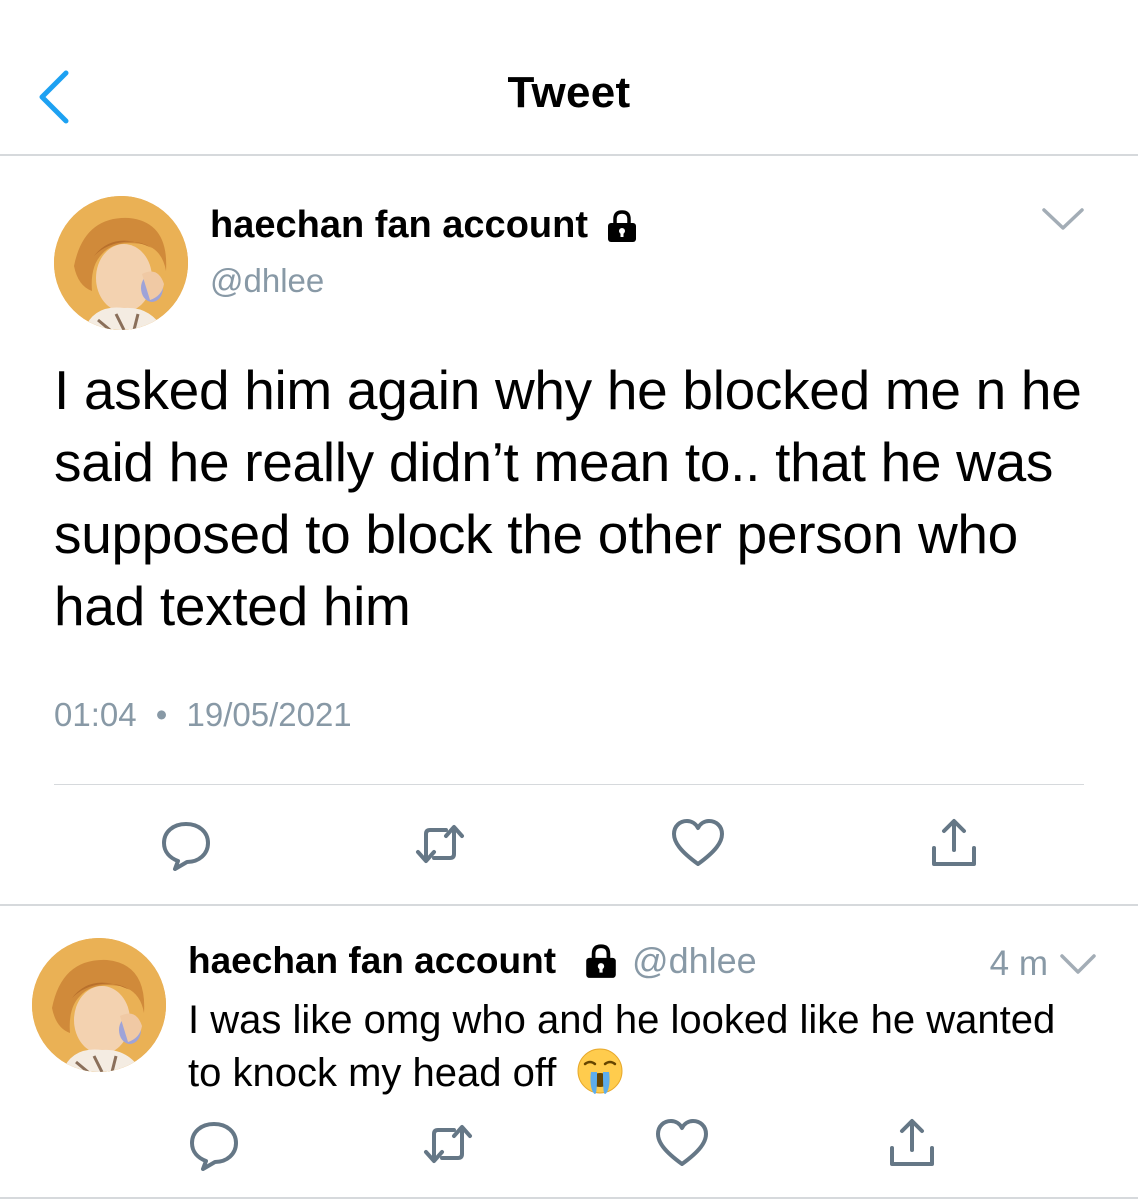  I want to click on author-handle: @dhlee, so click(267, 281).